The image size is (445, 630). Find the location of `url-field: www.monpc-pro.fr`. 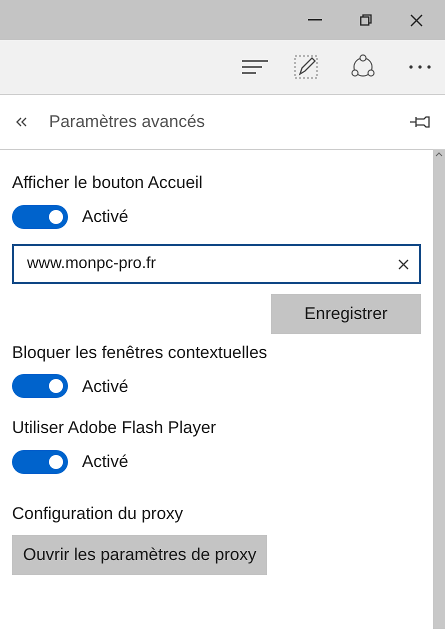

url-field: www.monpc-pro.fr is located at coordinates (216, 264).